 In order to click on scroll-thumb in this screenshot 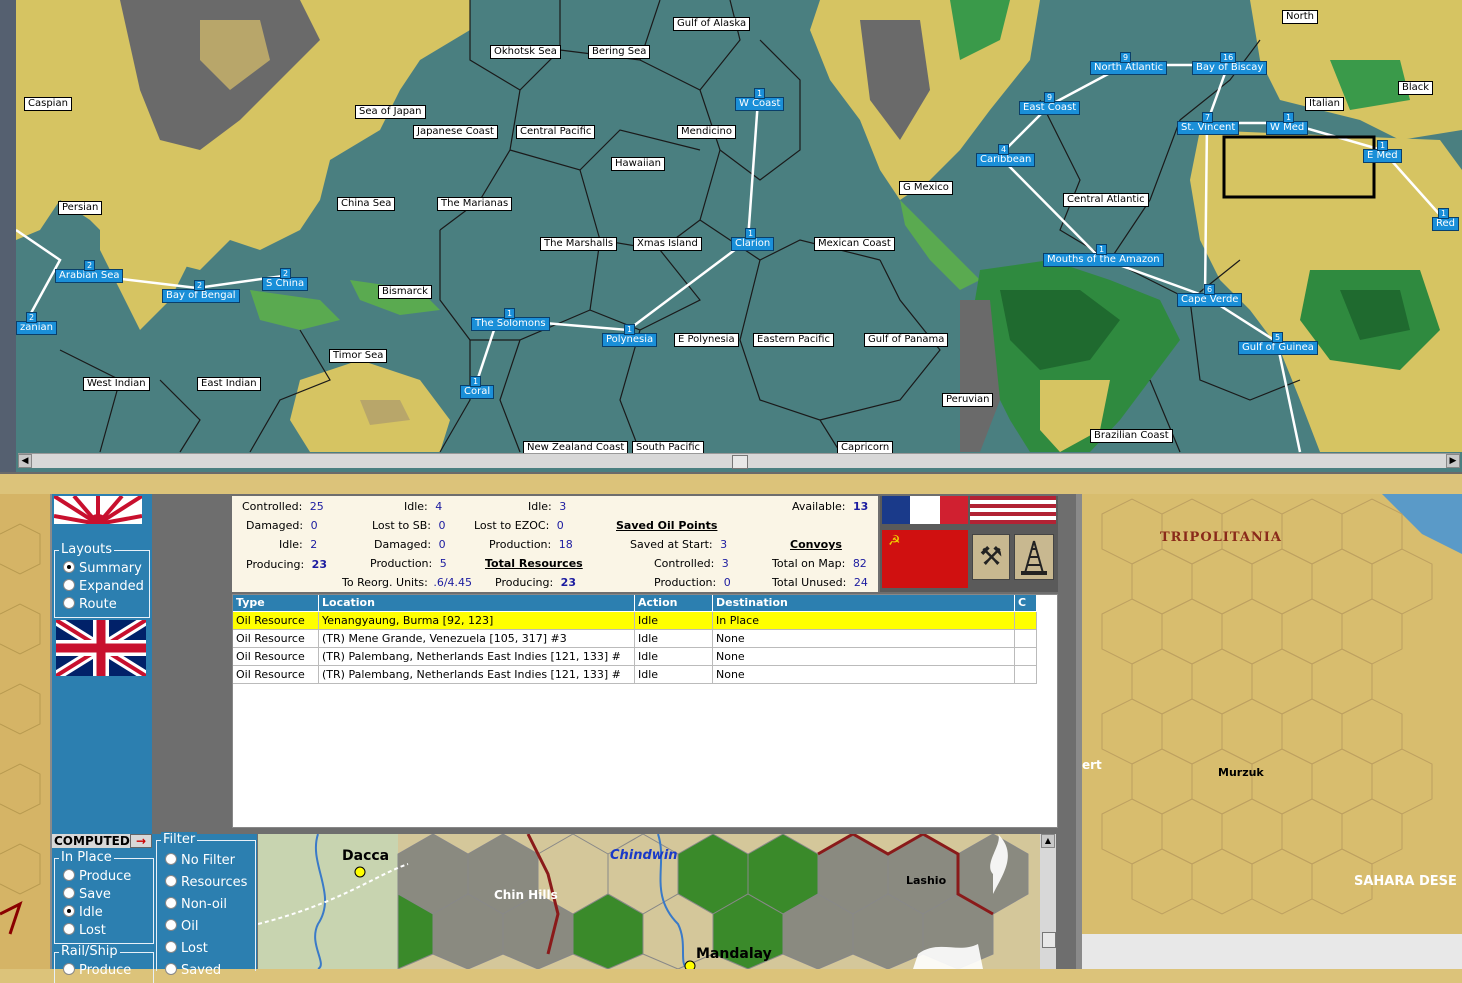, I will do `click(740, 462)`.